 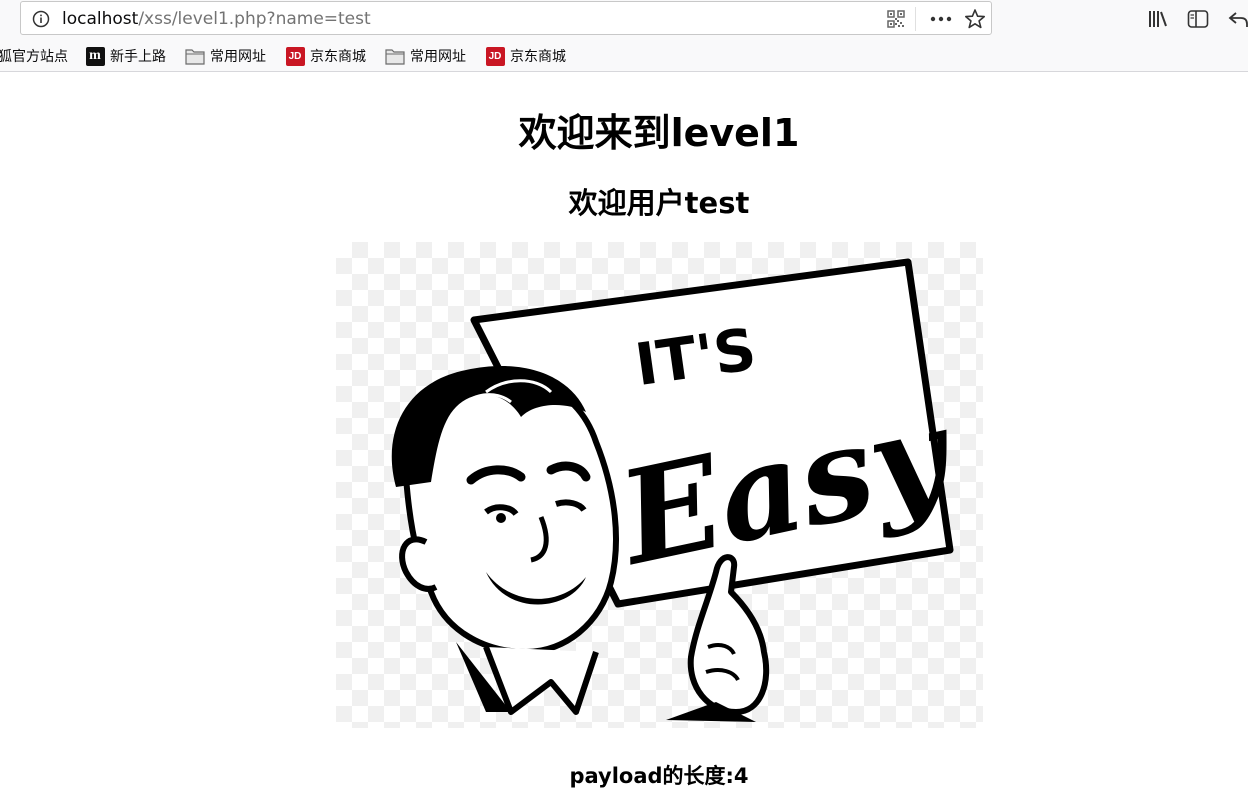 I want to click on qr-code-icon, so click(x=896, y=19).